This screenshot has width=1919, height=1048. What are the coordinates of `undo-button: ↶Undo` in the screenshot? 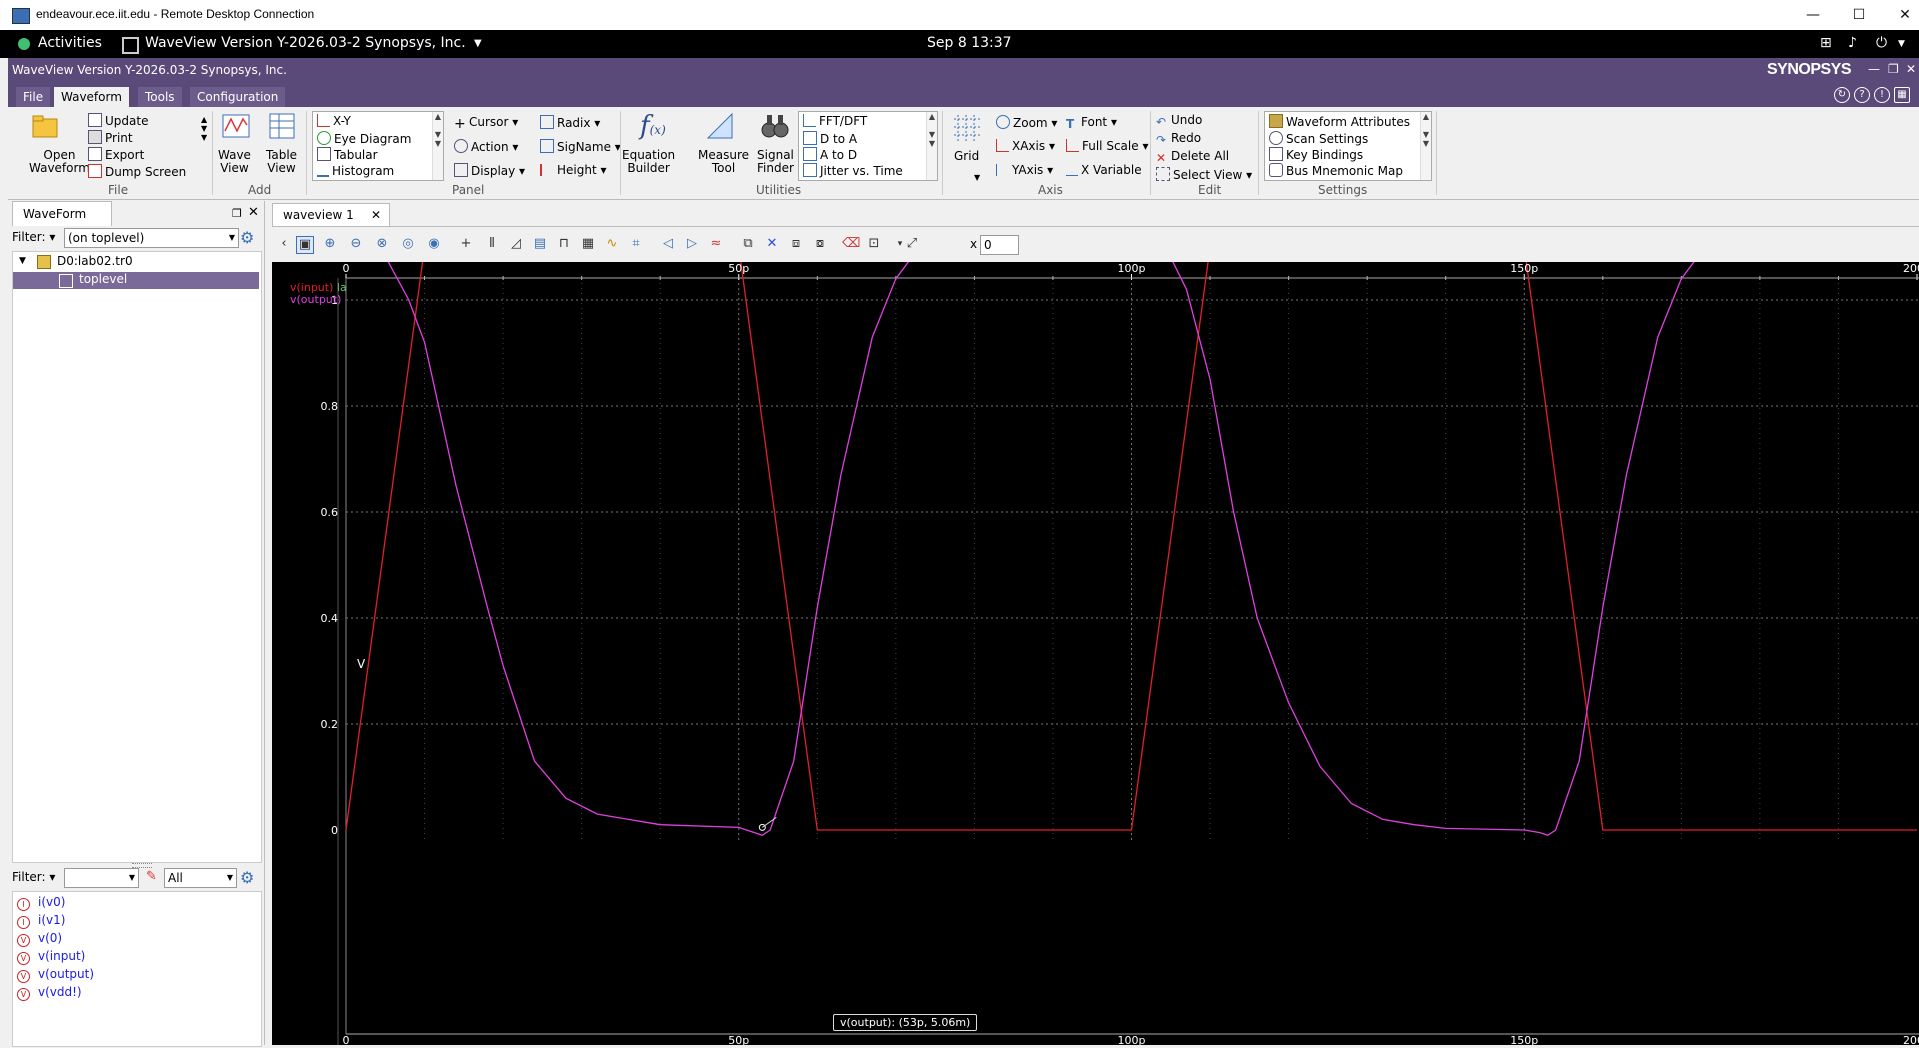 It's located at (1179, 120).